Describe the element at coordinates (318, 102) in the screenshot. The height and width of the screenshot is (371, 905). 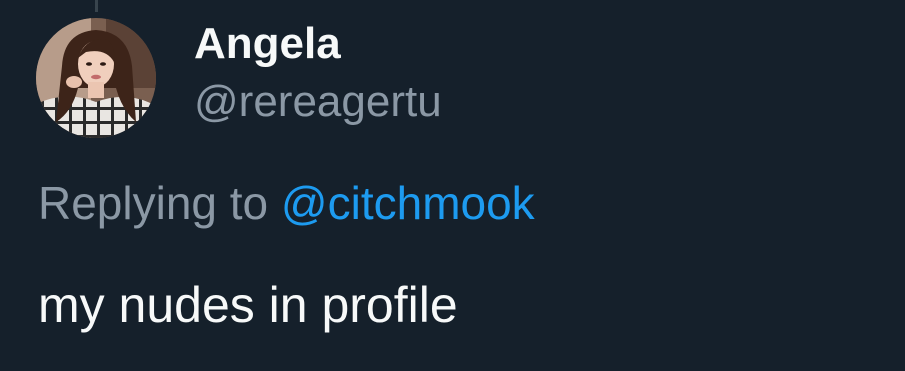
I see `author-handle: @rereagertu` at that location.